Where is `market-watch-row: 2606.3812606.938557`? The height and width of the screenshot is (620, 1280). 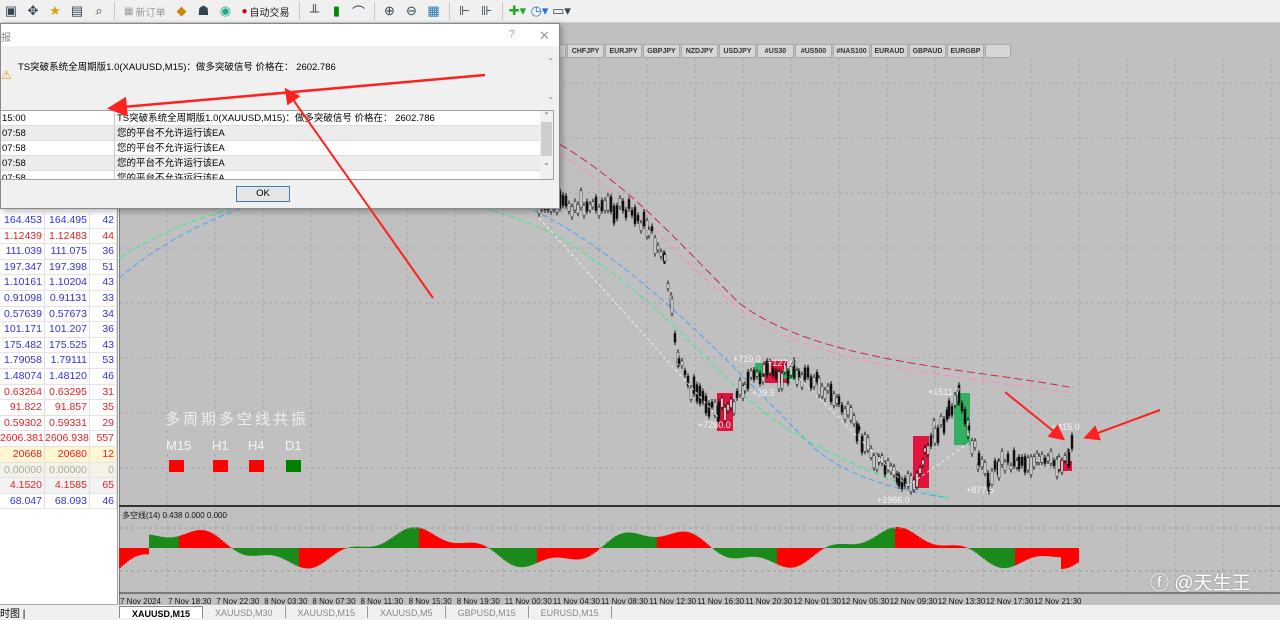
market-watch-row: 2606.3812606.938557 is located at coordinates (58, 439).